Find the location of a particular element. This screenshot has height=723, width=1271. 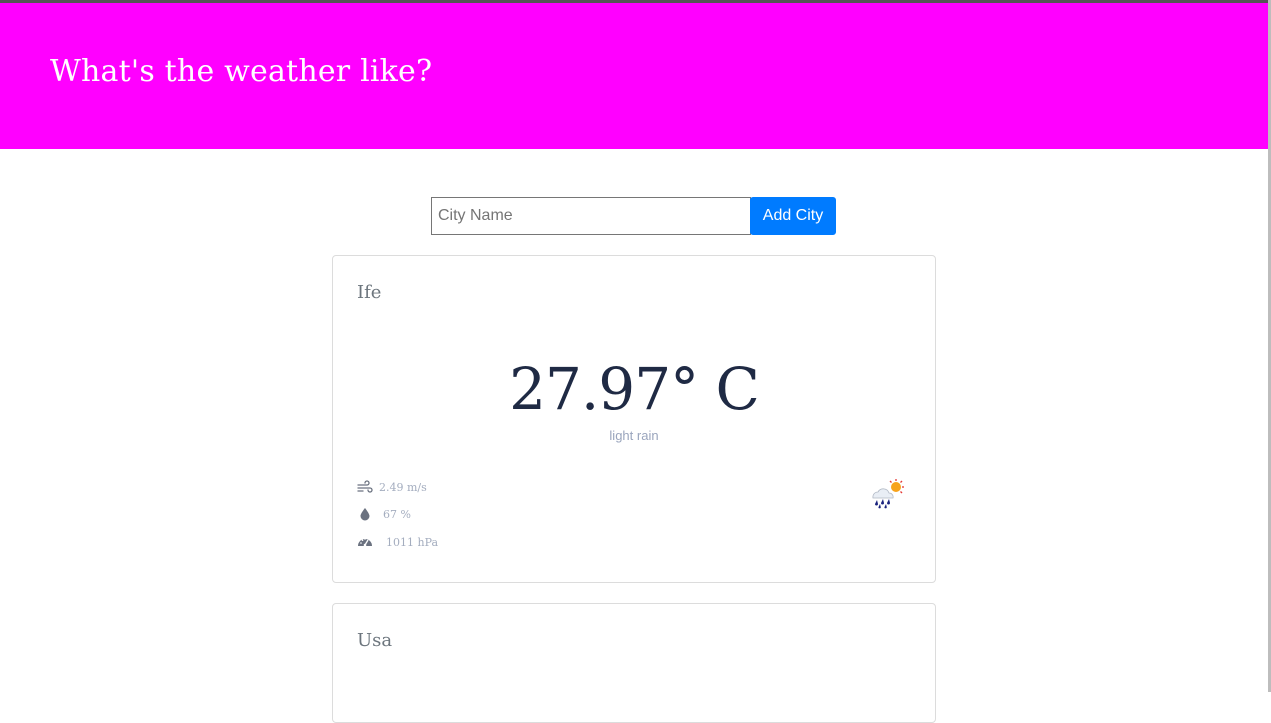

card-city-name: Usa is located at coordinates (375, 640).